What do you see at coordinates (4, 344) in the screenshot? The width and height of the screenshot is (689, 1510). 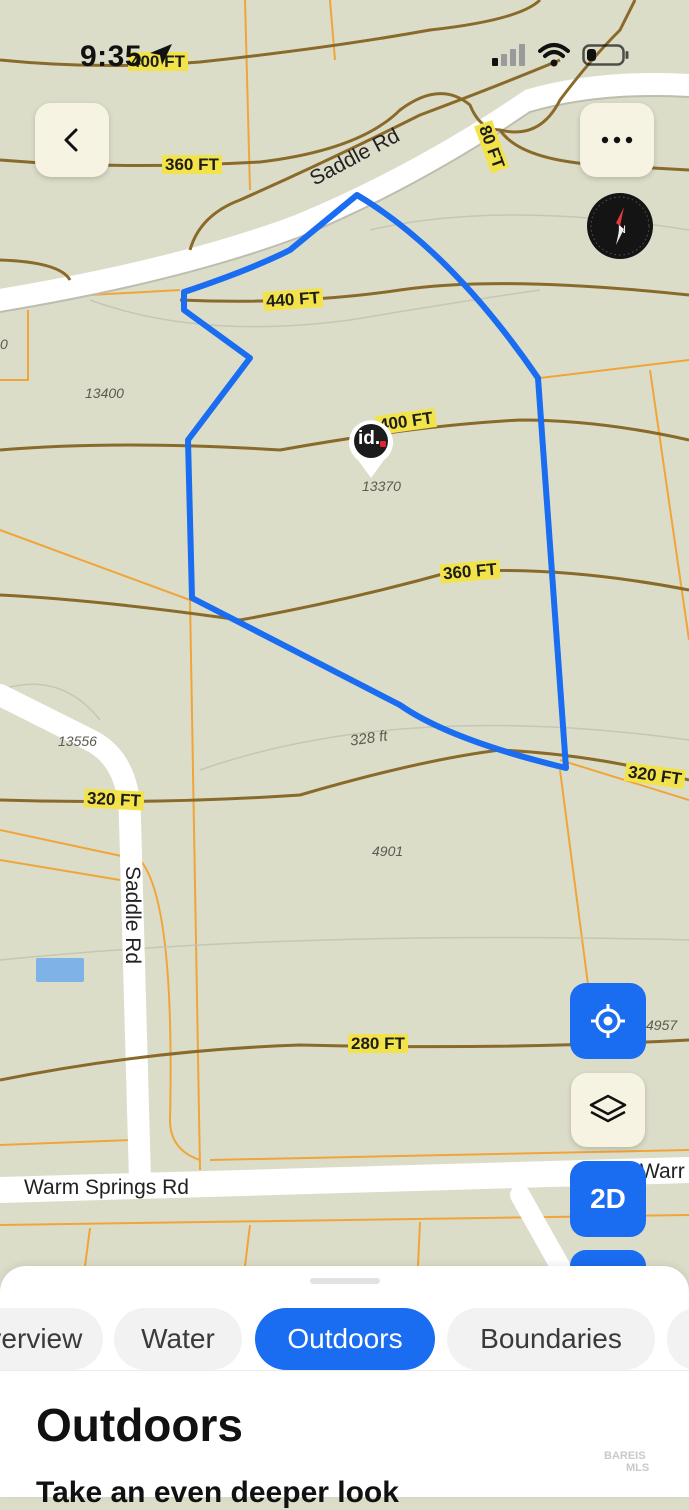 I see `parcel-label-0: 0` at bounding box center [4, 344].